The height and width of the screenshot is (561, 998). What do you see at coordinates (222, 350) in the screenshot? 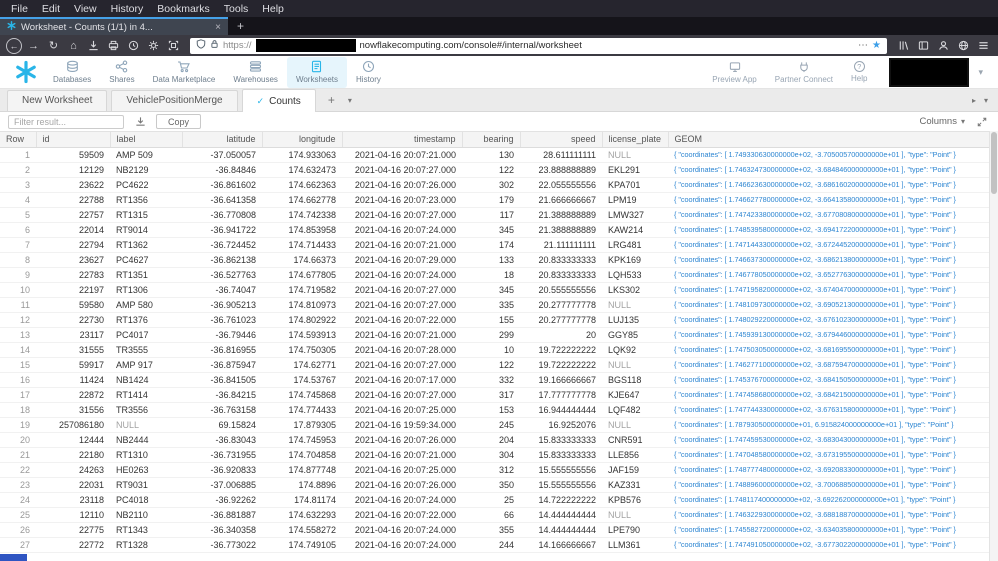
I see `cell-latitude: -36.816955` at bounding box center [222, 350].